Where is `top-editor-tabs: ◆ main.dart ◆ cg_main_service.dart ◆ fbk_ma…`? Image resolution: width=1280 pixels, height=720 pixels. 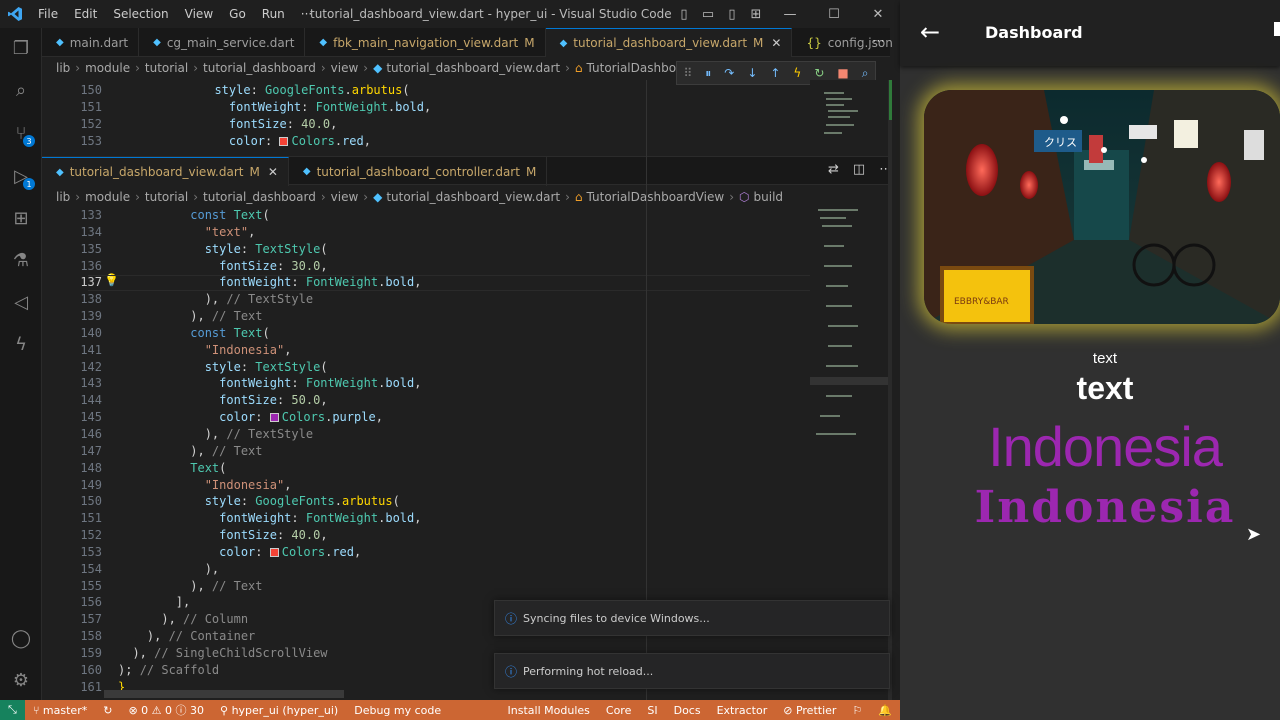
top-editor-tabs: ◆ main.dart ◆ cg_main_service.dart ◆ fbk_ma… is located at coordinates (473, 42).